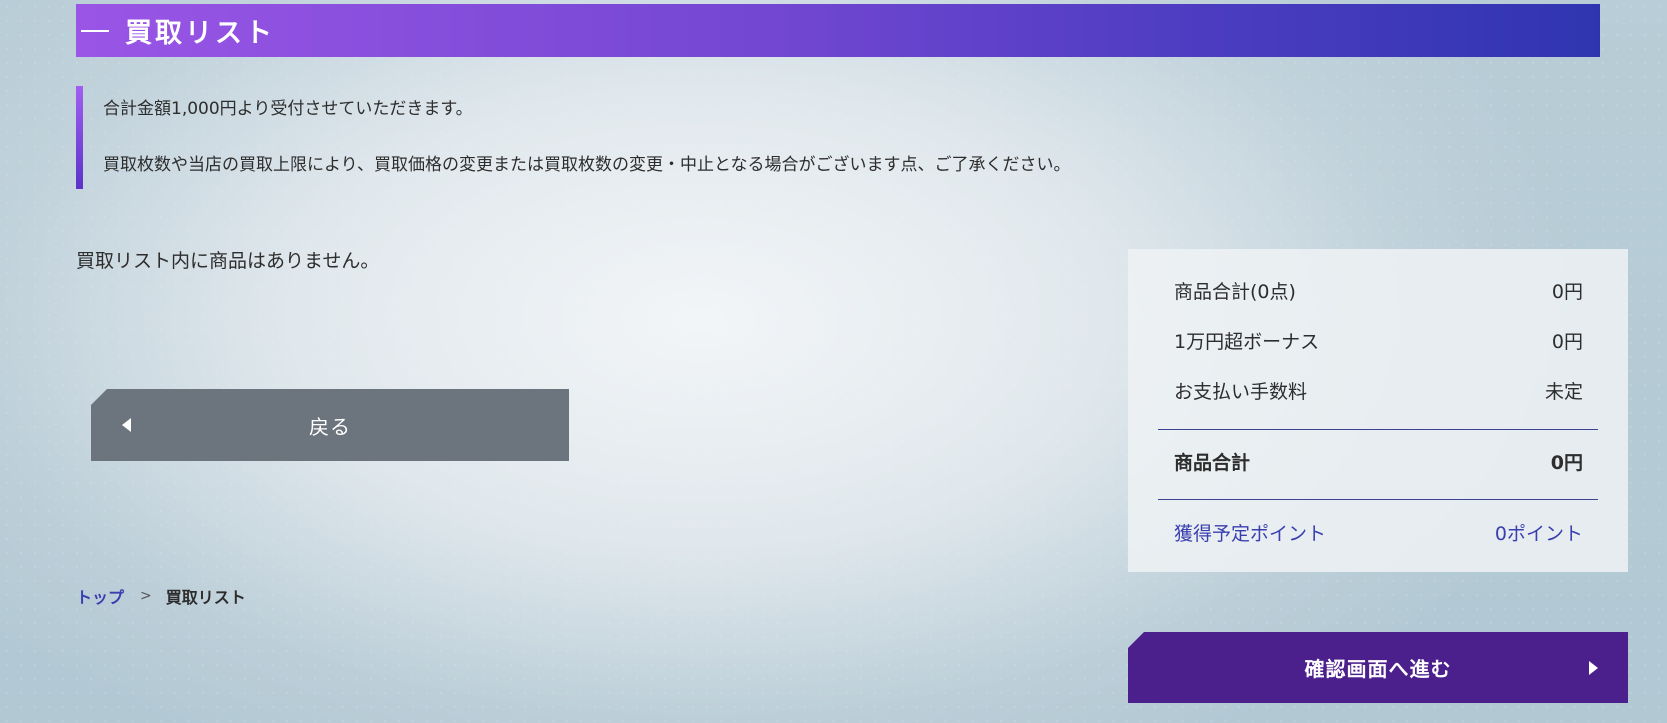  Describe the element at coordinates (330, 427) in the screenshot. I see `back-button-label: 戻る` at that location.